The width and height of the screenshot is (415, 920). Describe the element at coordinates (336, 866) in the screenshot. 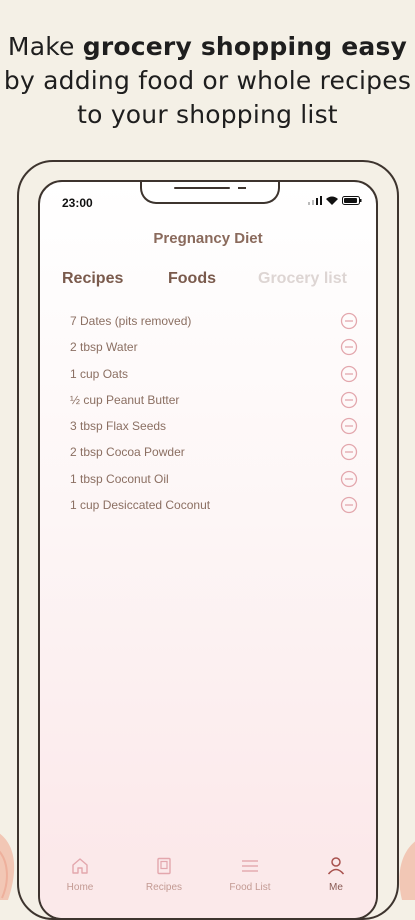

I see `person-icon` at that location.